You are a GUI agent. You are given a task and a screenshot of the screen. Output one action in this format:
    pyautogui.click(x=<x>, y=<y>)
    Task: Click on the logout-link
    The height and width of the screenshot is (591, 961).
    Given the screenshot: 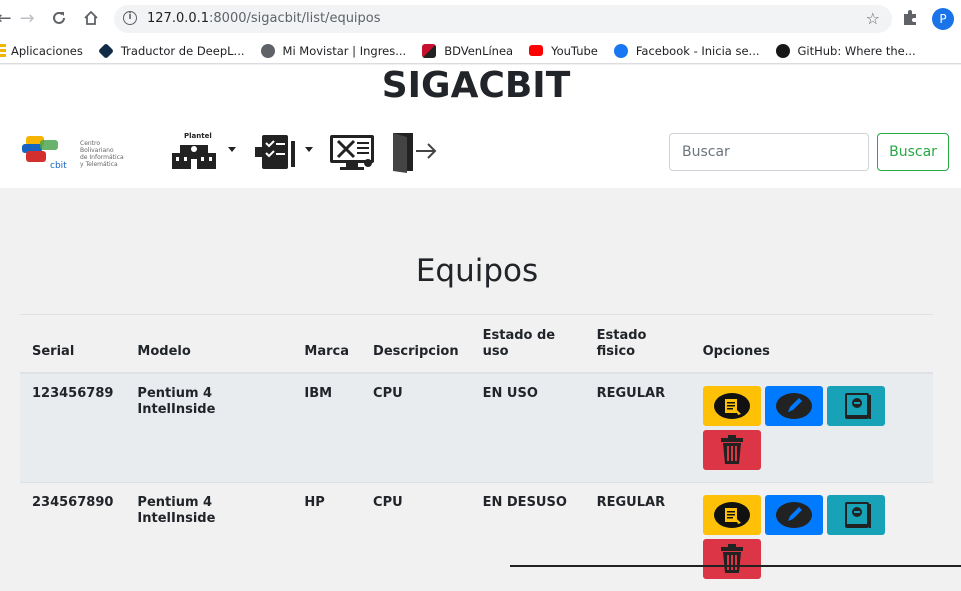 What is the action you would take?
    pyautogui.click(x=415, y=154)
    